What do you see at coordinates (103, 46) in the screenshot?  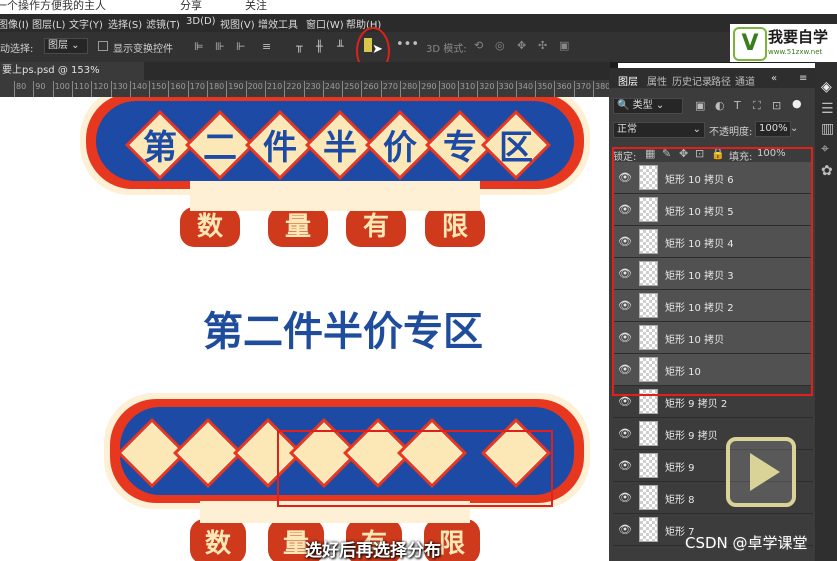 I see `transform-controls-checkbox` at bounding box center [103, 46].